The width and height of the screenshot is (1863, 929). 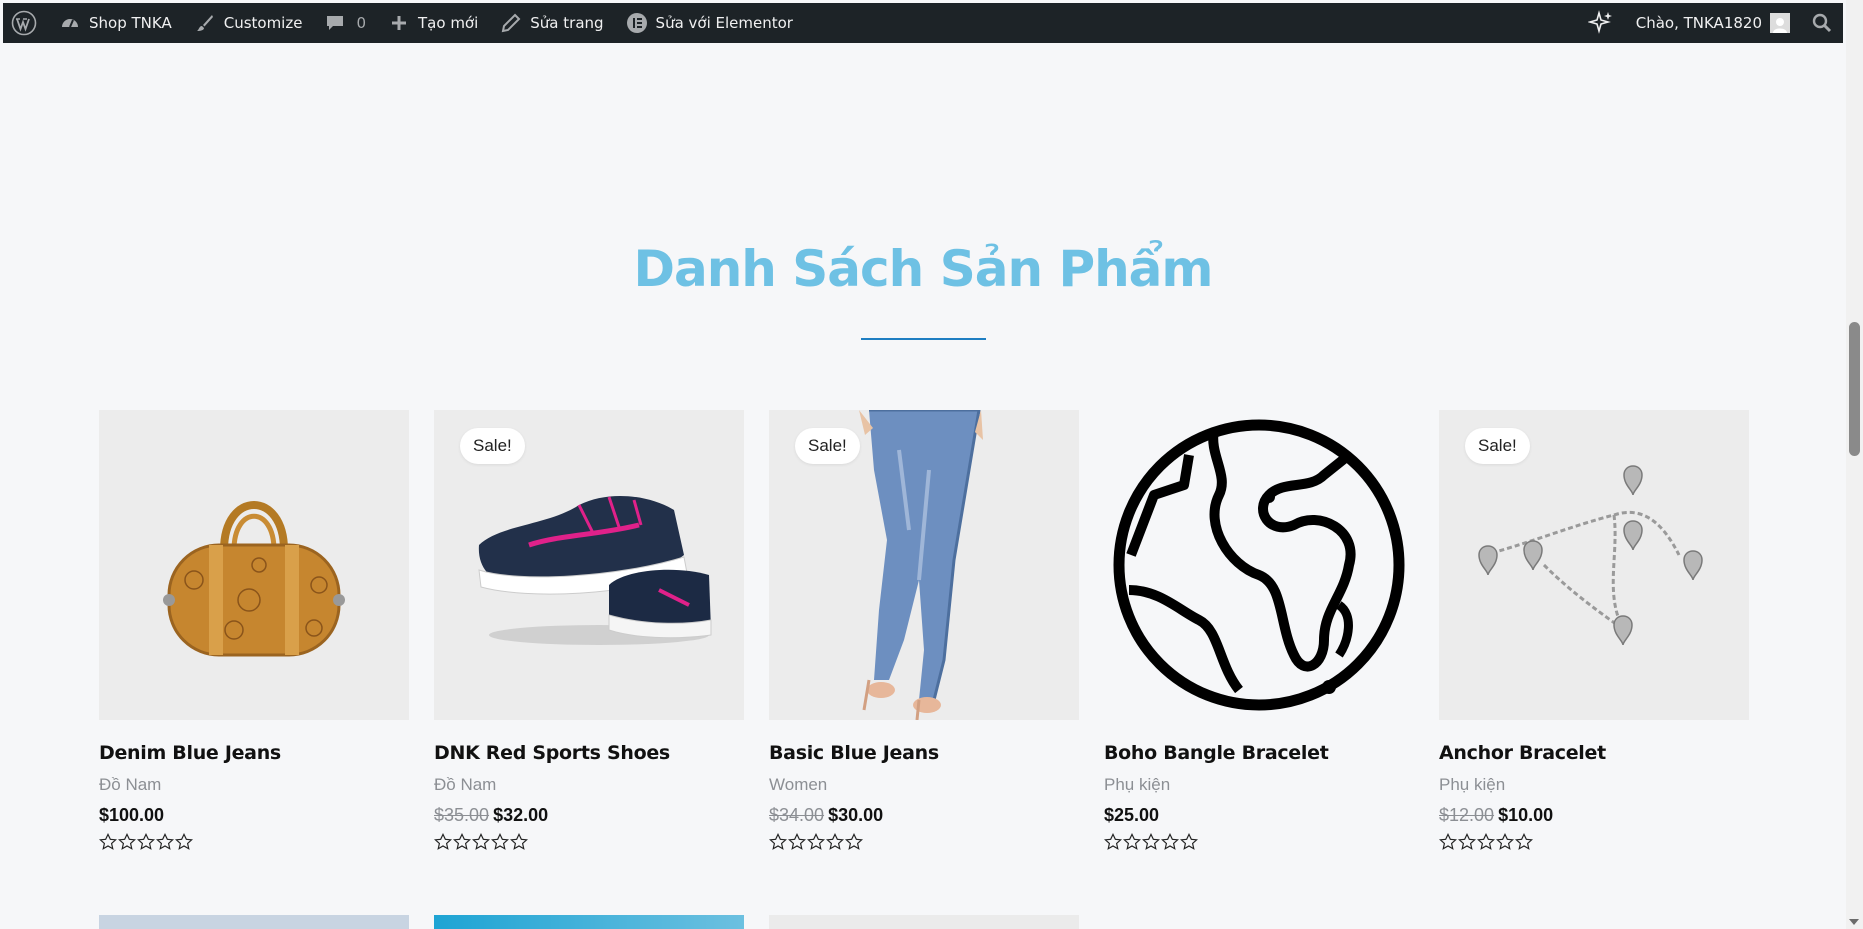 What do you see at coordinates (589, 753) in the screenshot?
I see `product-name: DNK Red Sports Shoes` at bounding box center [589, 753].